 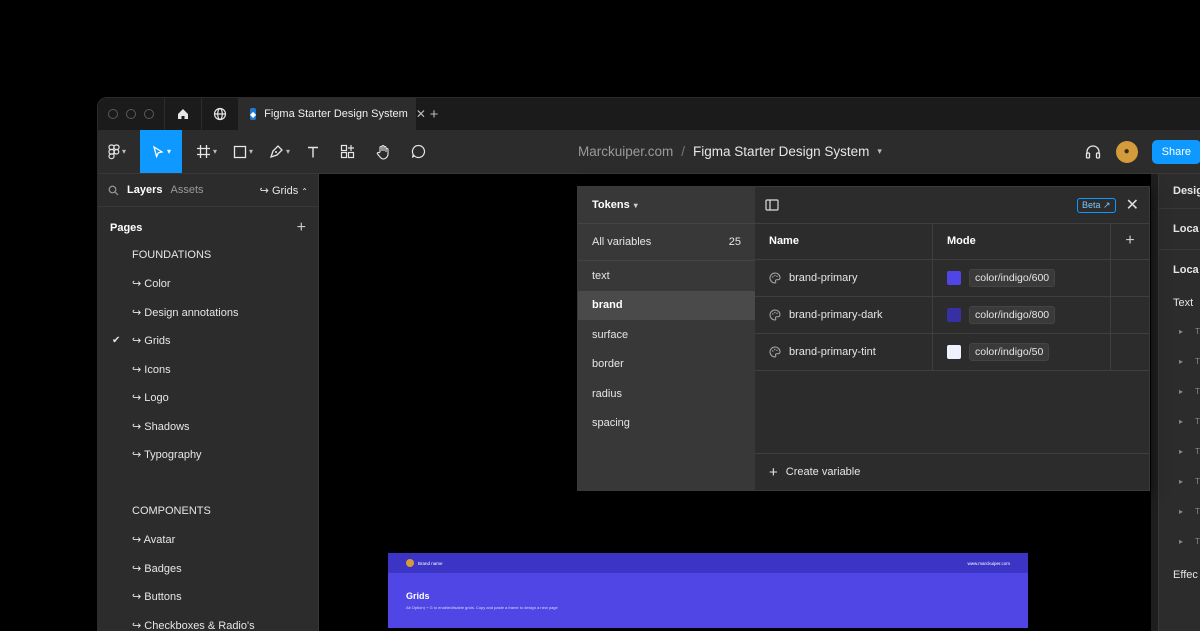 What do you see at coordinates (208, 398) in the screenshot?
I see `page-item-logo: ↪ Logo` at bounding box center [208, 398].